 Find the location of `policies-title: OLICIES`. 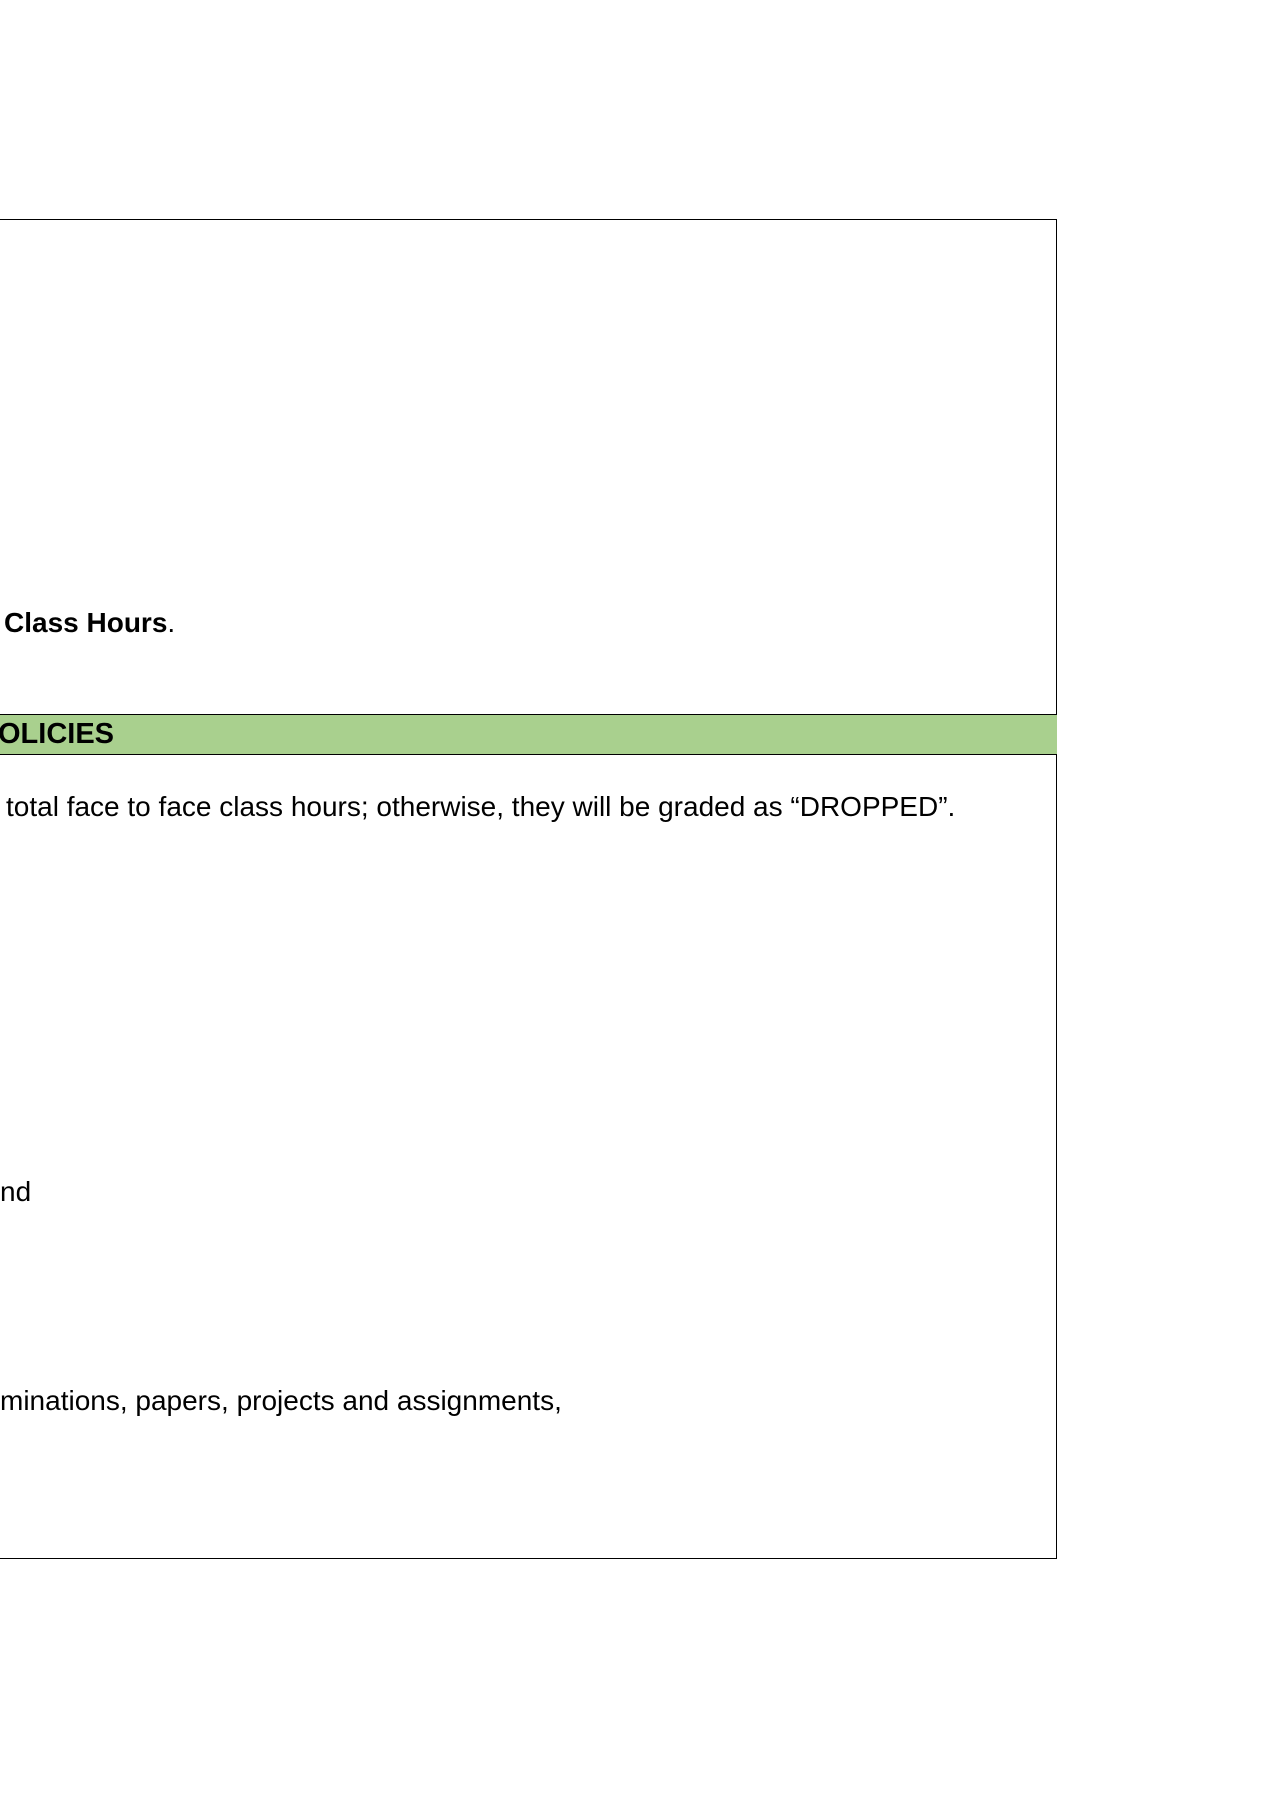

policies-title: OLICIES is located at coordinates (57, 734).